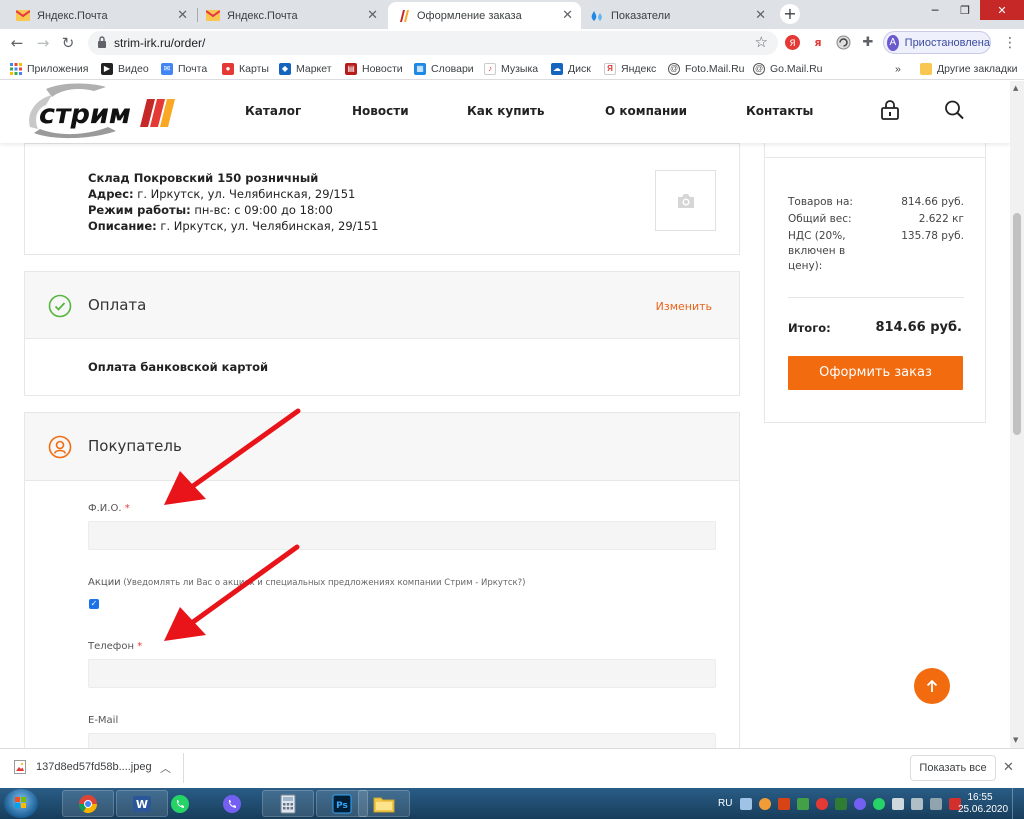 This screenshot has width=1024, height=819. What do you see at coordinates (788, 68) in the screenshot?
I see `bookmark-go-mail: @ Go.Mail.Ru` at bounding box center [788, 68].